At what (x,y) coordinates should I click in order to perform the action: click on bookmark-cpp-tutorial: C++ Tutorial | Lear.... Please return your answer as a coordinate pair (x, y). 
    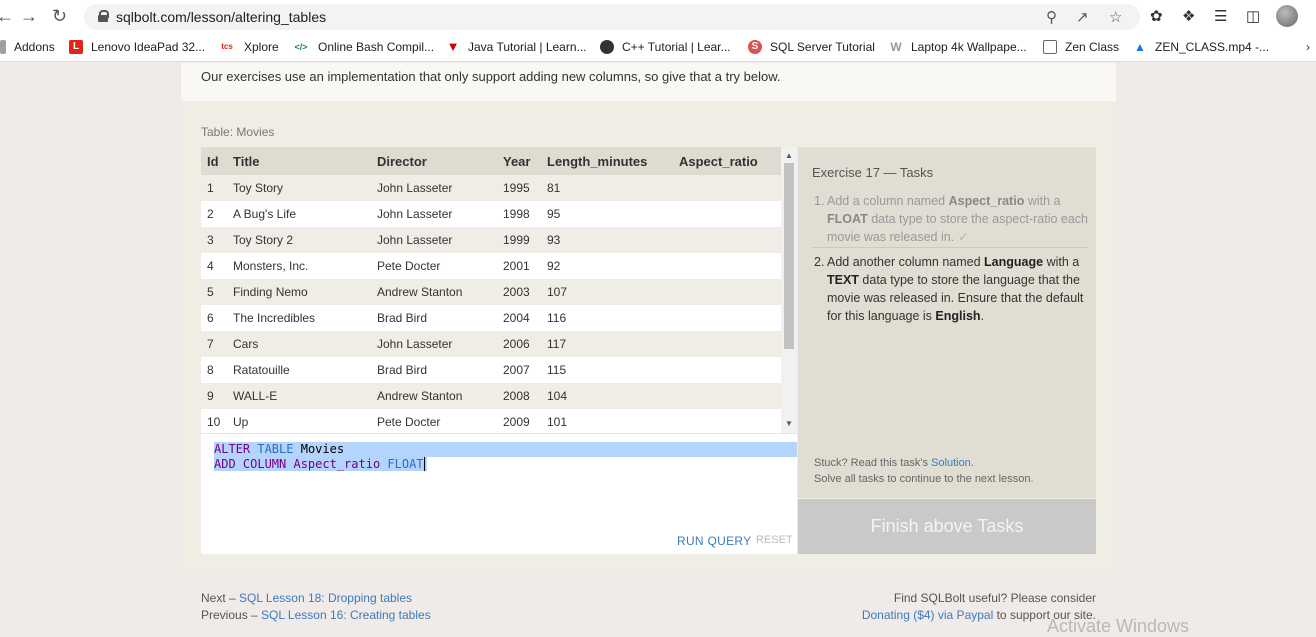
    Looking at the image, I should click on (665, 47).